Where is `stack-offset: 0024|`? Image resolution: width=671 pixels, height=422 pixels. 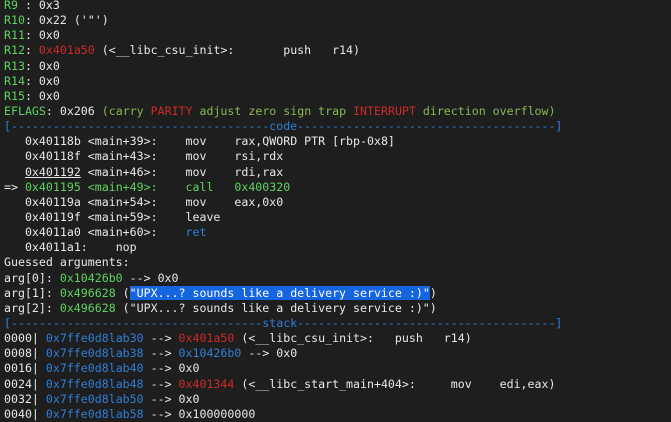
stack-offset: 0024| is located at coordinates (21, 383).